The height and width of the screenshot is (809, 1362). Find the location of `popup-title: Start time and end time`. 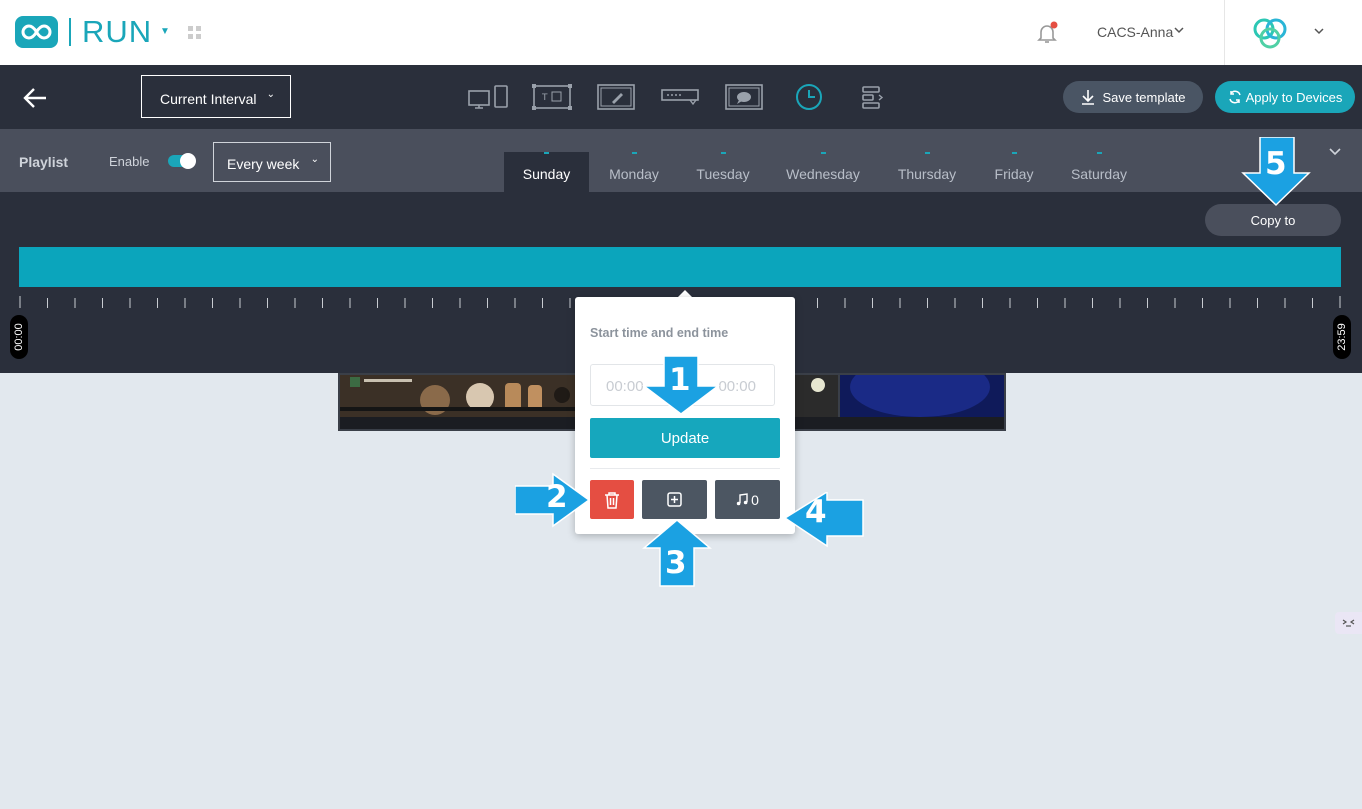

popup-title: Start time and end time is located at coordinates (659, 333).